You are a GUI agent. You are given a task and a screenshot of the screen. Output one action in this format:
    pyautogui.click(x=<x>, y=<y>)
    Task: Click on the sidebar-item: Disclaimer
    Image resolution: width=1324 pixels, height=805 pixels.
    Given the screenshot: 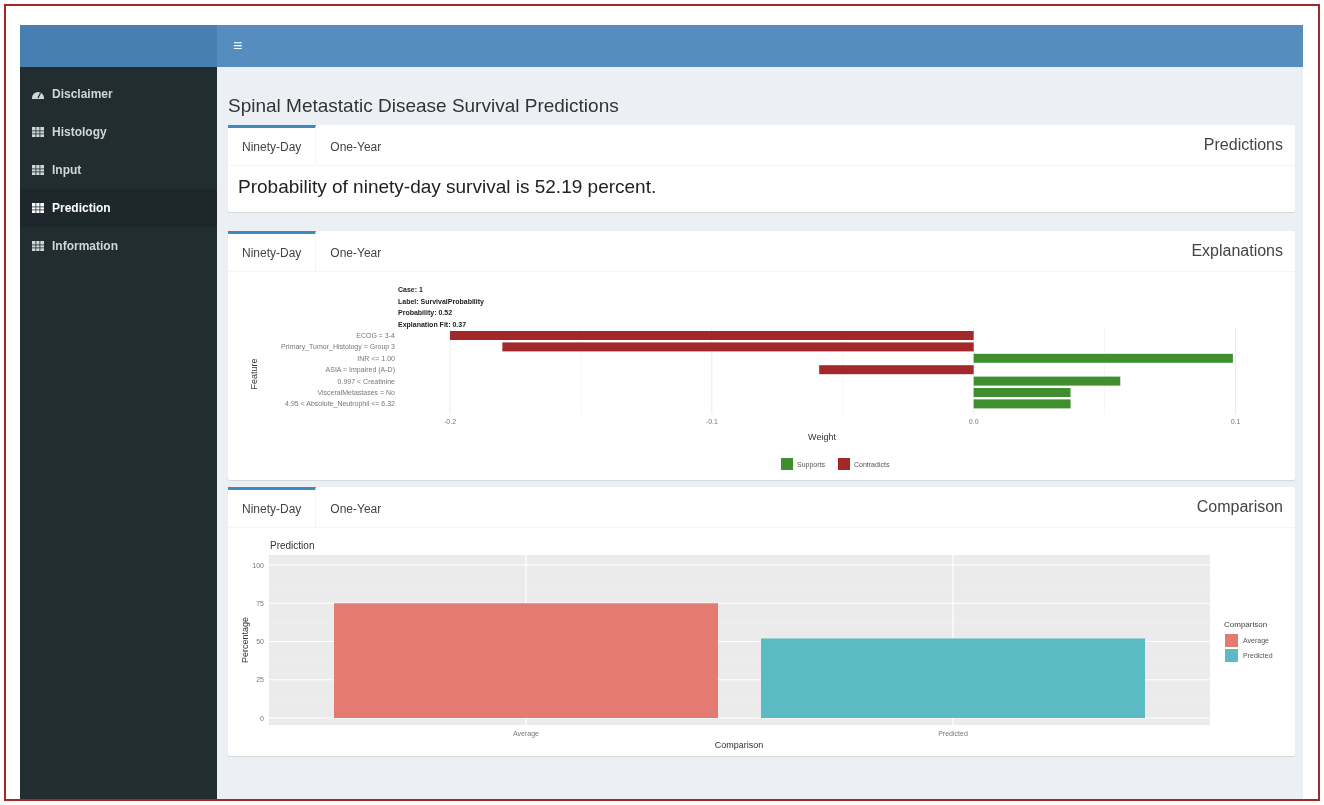 What is the action you would take?
    pyautogui.click(x=118, y=94)
    